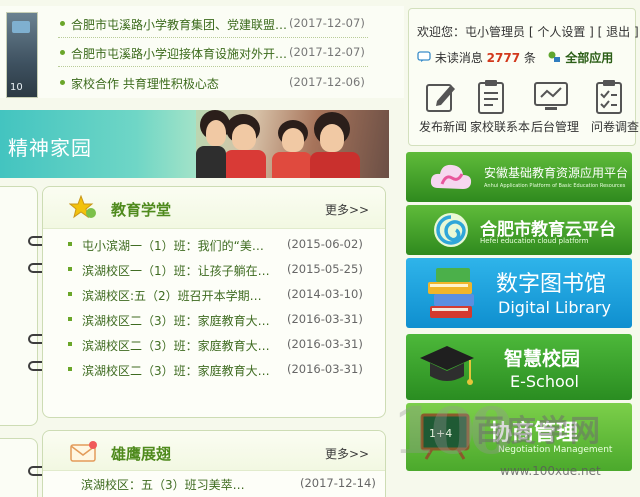 Image resolution: width=640 pixels, height=497 pixels. What do you see at coordinates (230, 83) in the screenshot?
I see `news-item: 家校合作 共育理性积极心态 (2017-12-06)` at bounding box center [230, 83].